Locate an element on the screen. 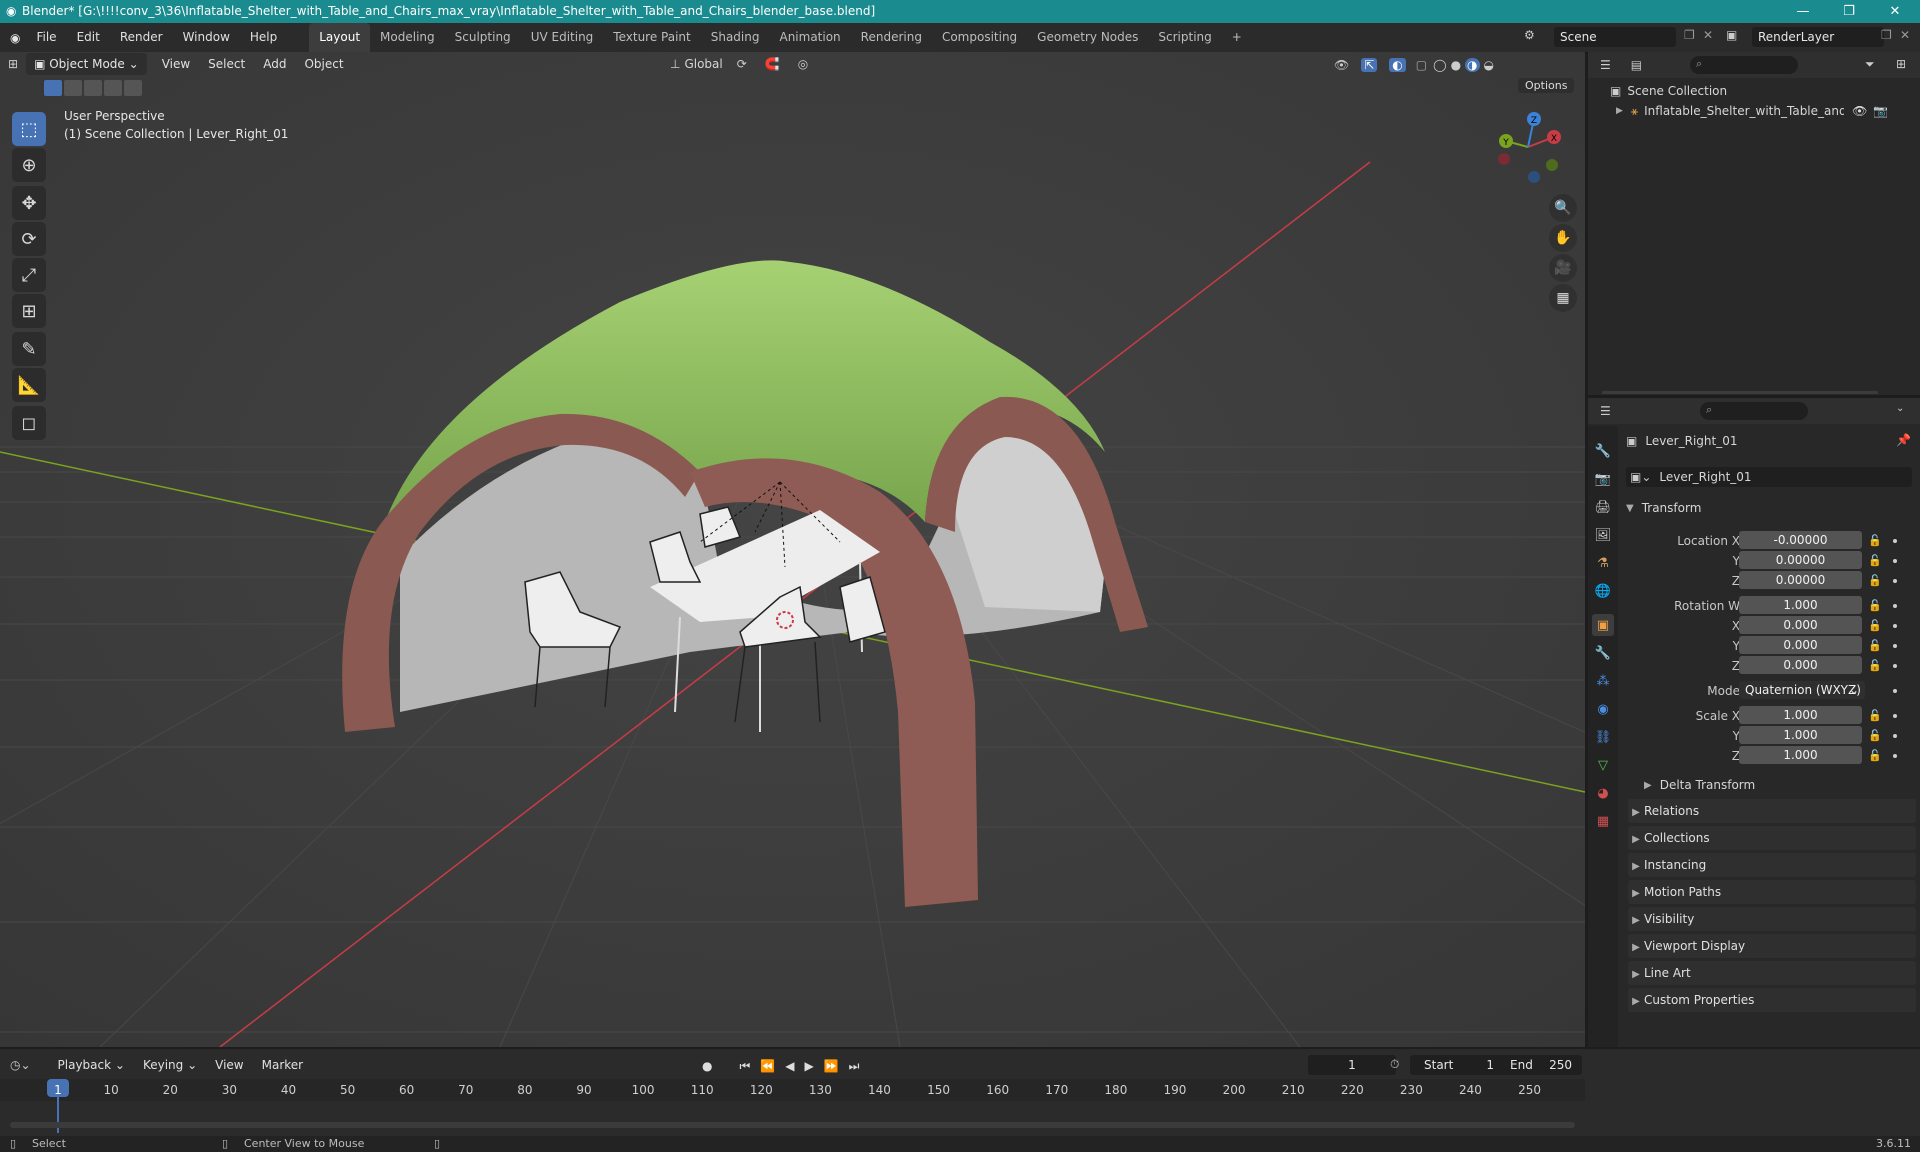 The image size is (1920, 1152). output-tab-icon: 🖨 is located at coordinates (1603, 507).